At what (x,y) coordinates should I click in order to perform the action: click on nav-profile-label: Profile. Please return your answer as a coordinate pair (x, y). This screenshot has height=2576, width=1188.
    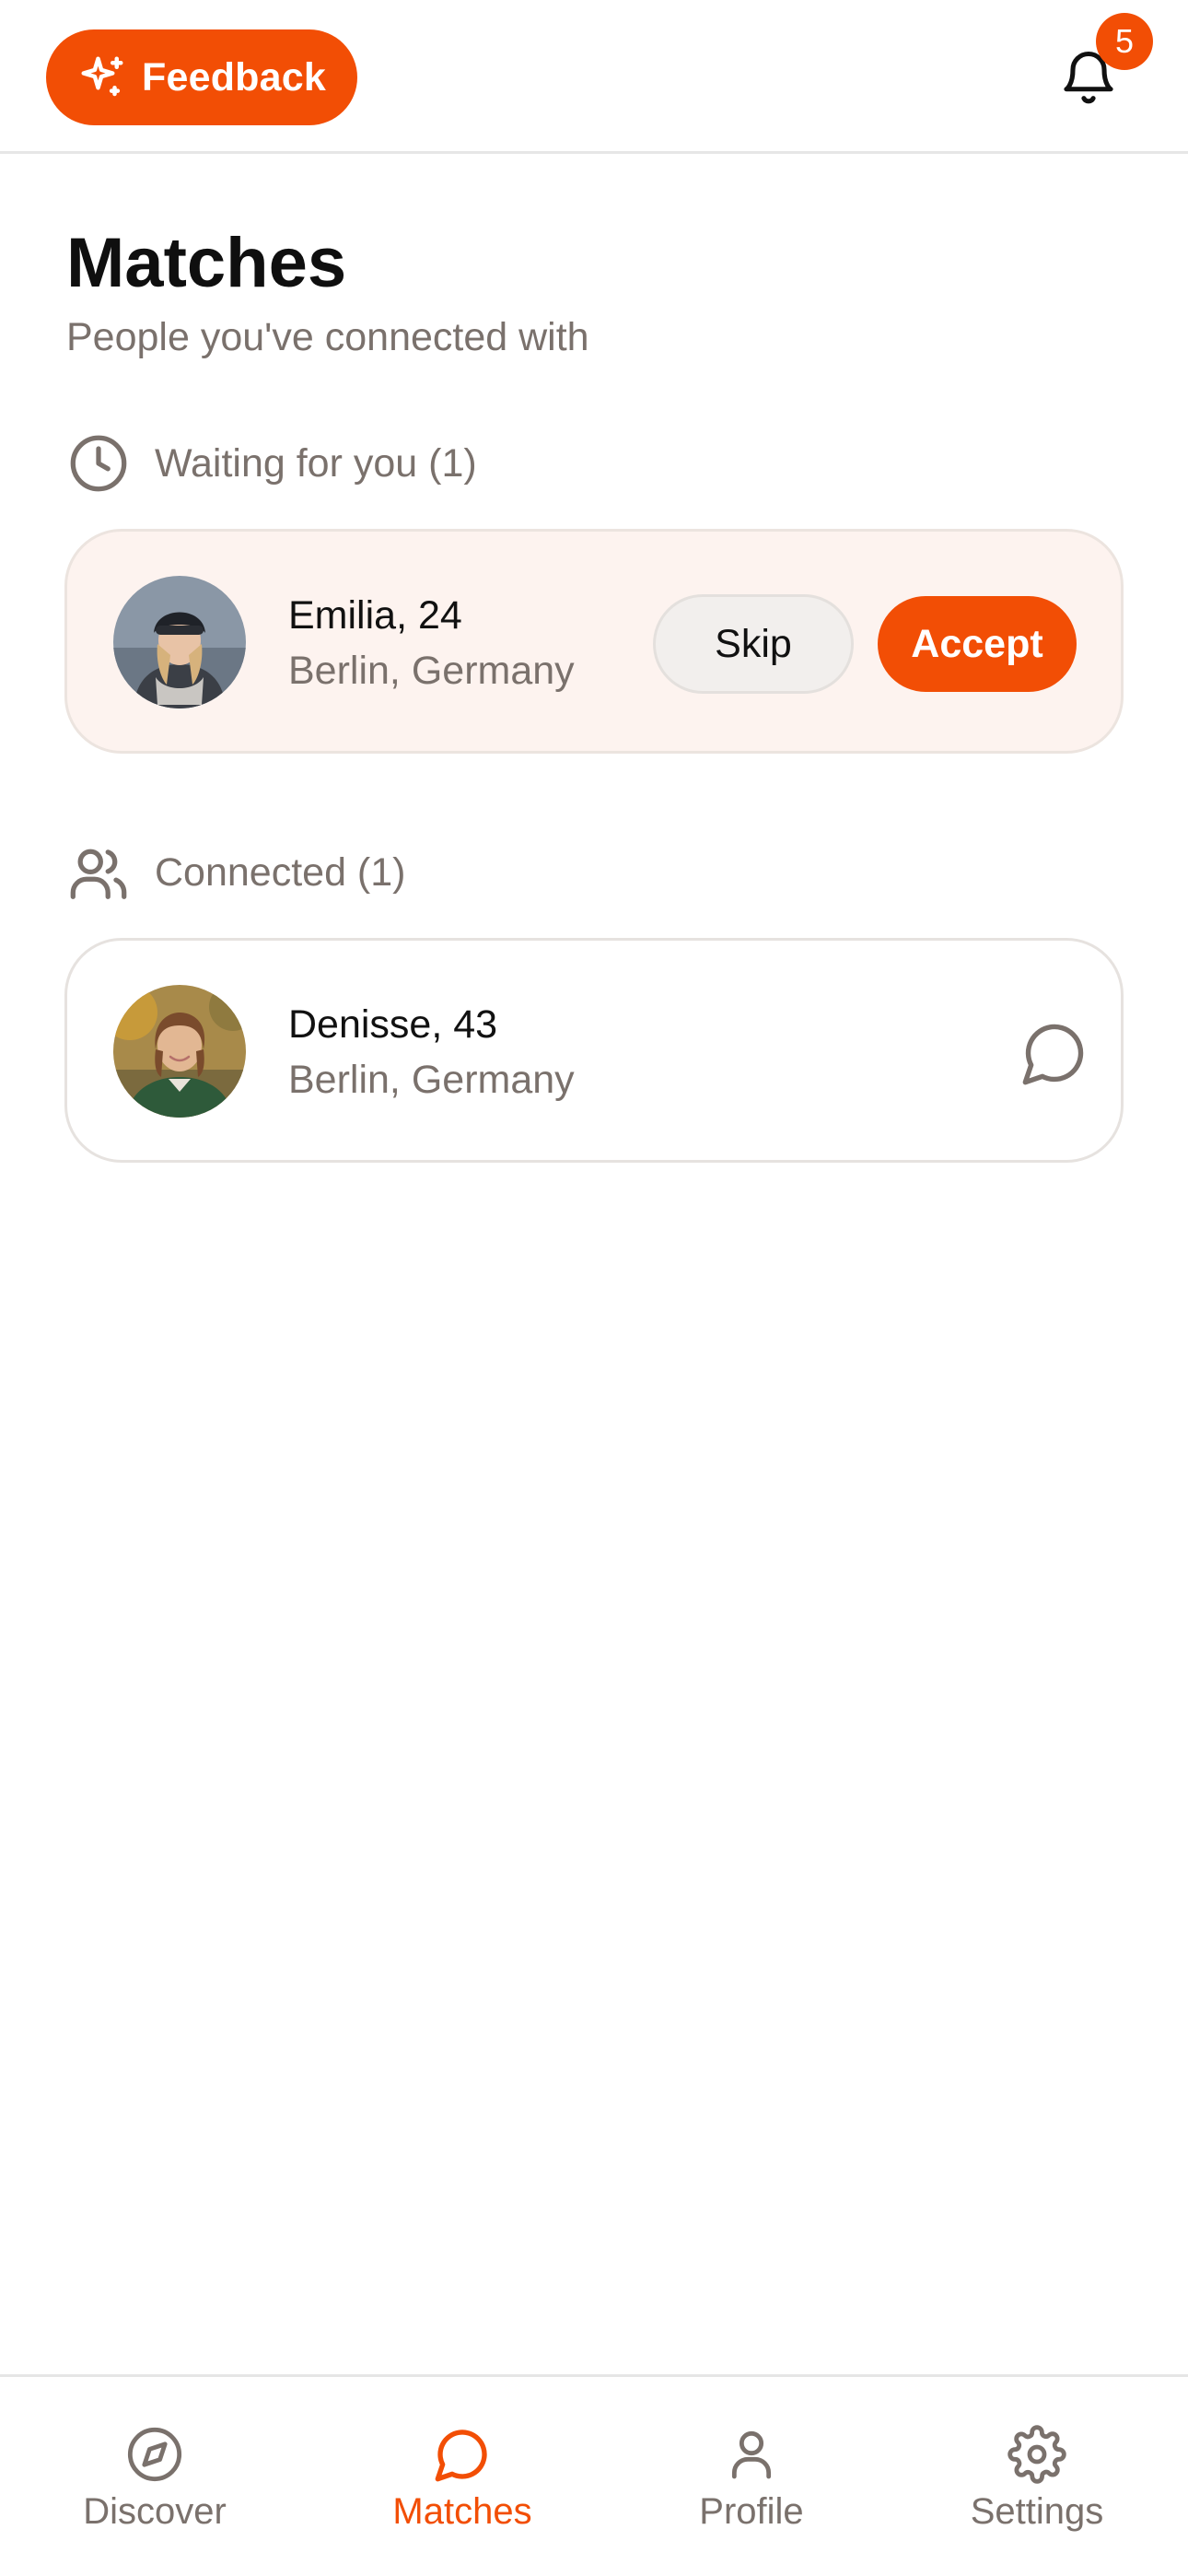
    Looking at the image, I should click on (751, 2511).